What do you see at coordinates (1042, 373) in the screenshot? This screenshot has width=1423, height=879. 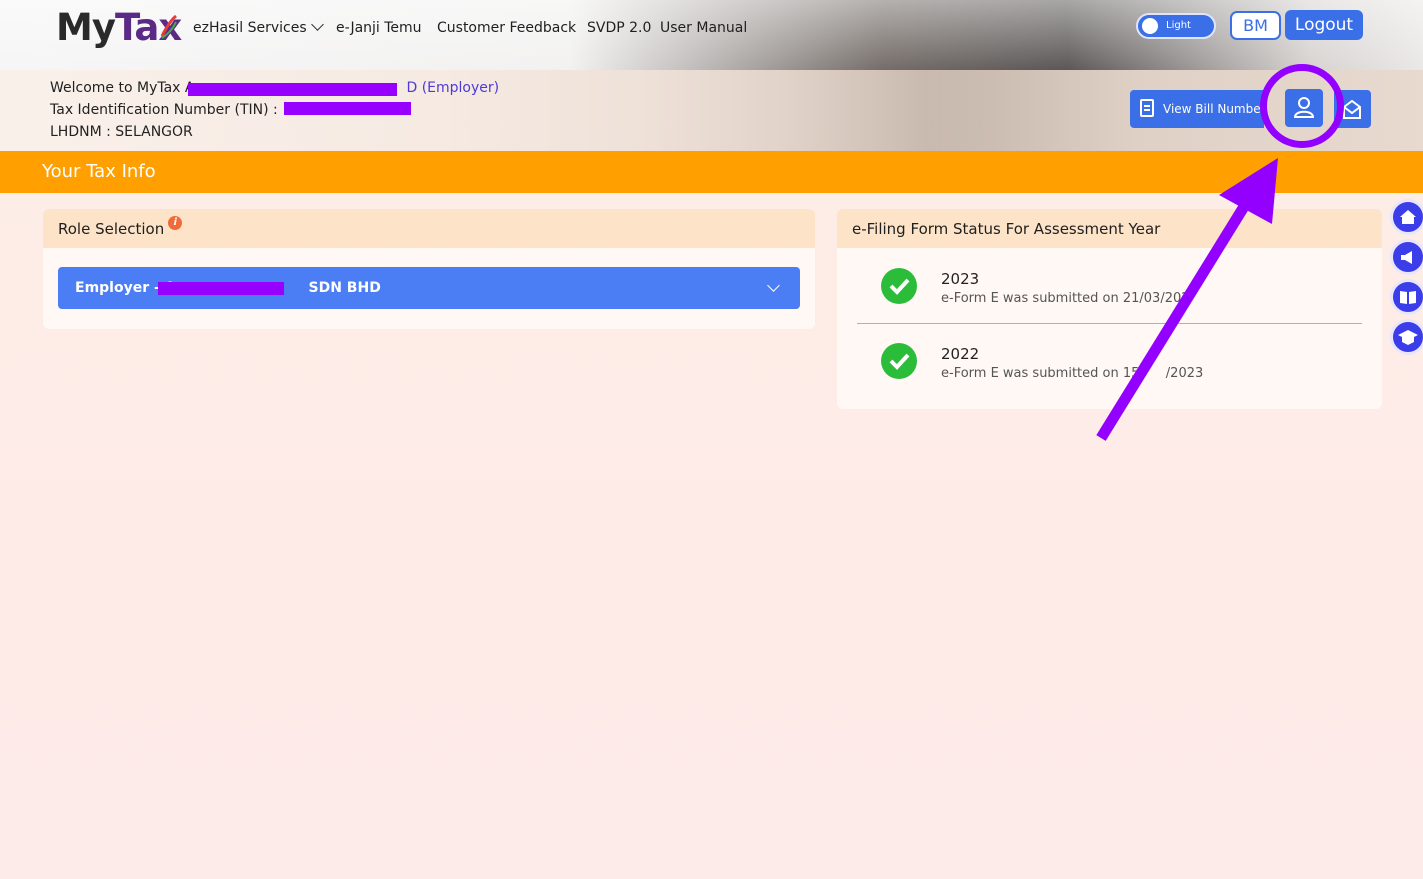 I see `submission-status-text: e-Form E was submitted on 15/` at bounding box center [1042, 373].